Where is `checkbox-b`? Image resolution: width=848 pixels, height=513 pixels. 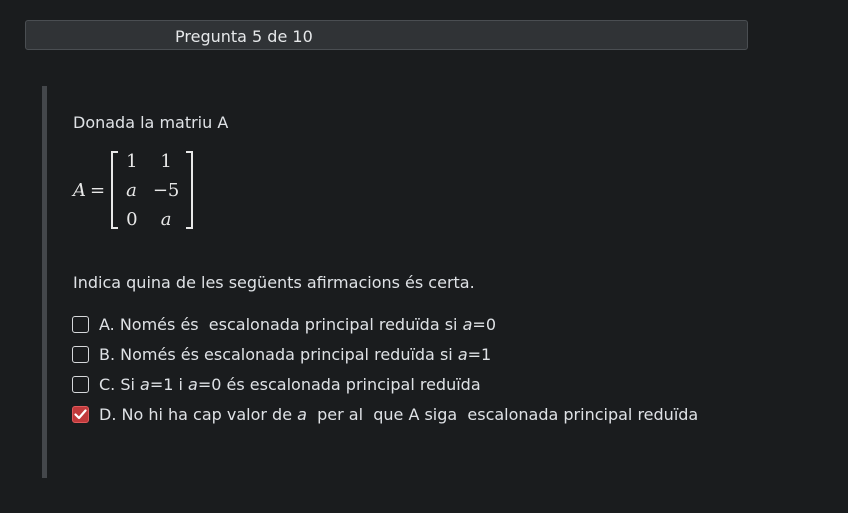 checkbox-b is located at coordinates (80, 354).